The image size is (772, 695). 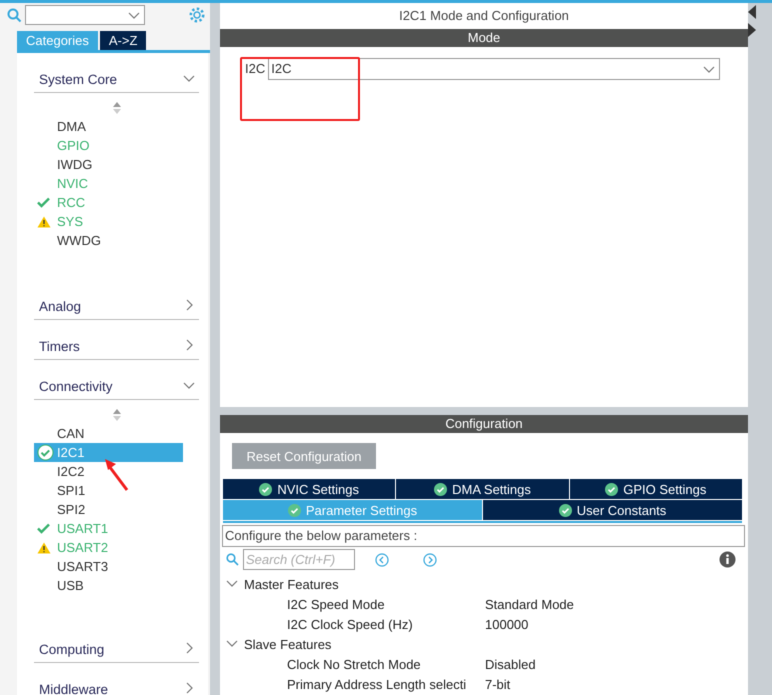 What do you see at coordinates (255, 69) in the screenshot?
I see `field-label: I2C` at bounding box center [255, 69].